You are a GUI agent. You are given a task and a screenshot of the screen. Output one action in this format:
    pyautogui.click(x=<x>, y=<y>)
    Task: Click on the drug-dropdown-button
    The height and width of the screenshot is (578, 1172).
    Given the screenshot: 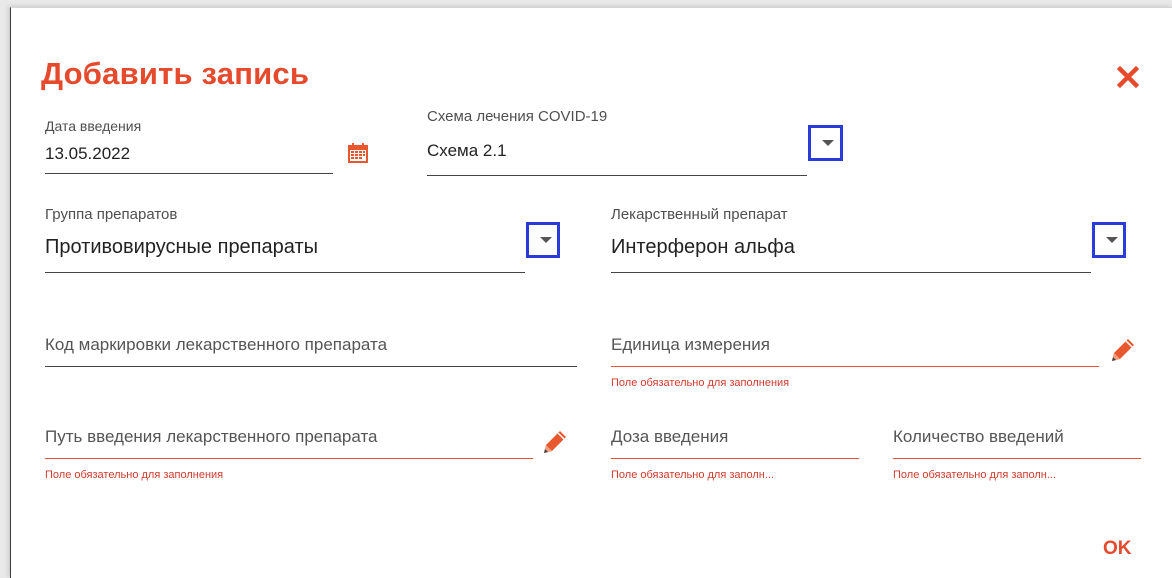 What is the action you would take?
    pyautogui.click(x=1109, y=240)
    